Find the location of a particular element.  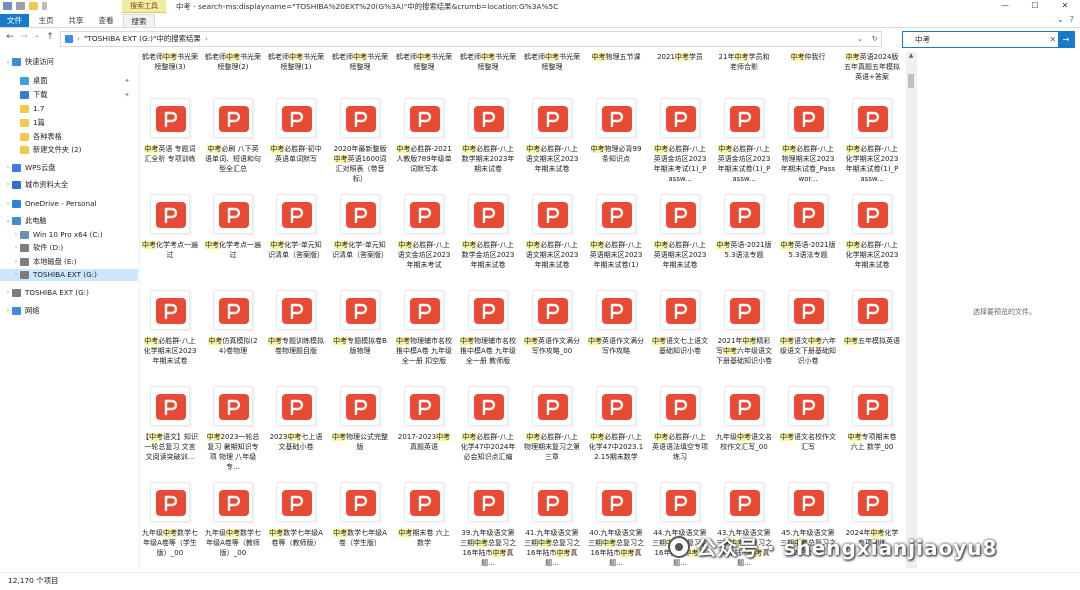

sidebar-item: ⌄ 此电脑 is located at coordinates (69, 221).